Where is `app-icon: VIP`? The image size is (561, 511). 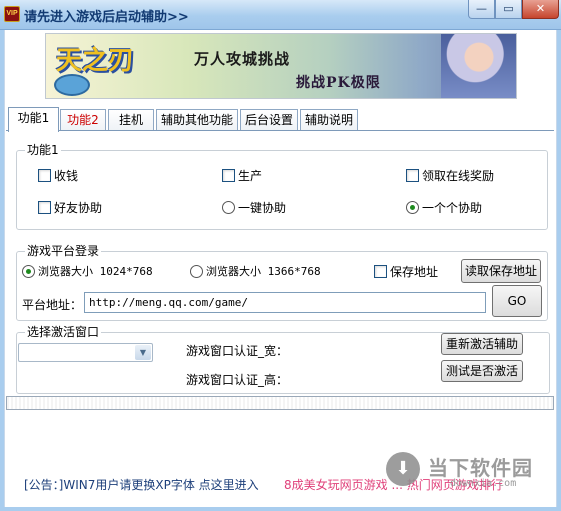
app-icon: VIP is located at coordinates (12, 14).